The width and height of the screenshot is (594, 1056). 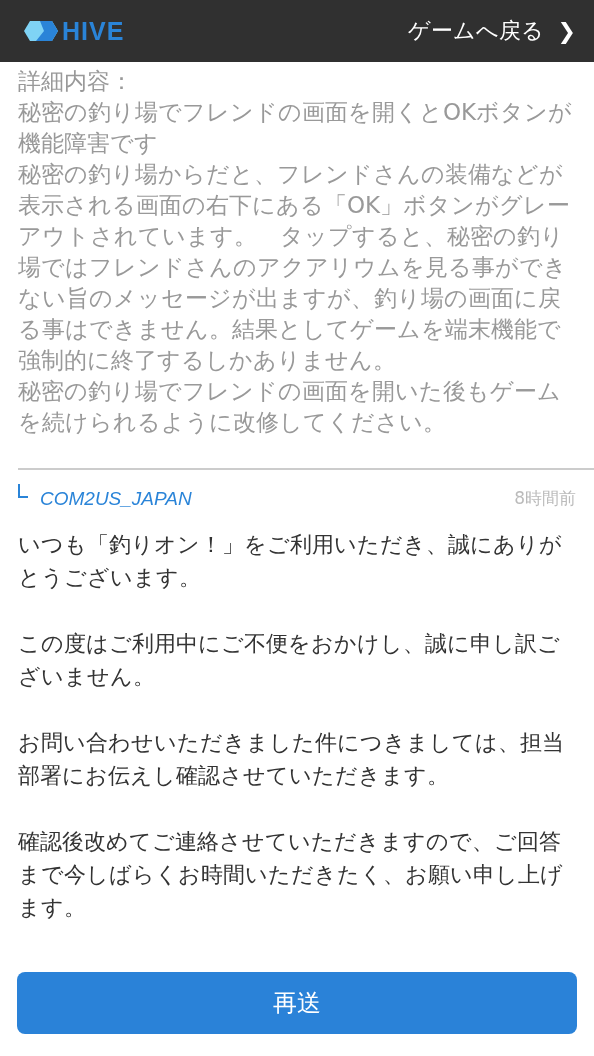 I want to click on reply-corner-icon, so click(x=23, y=491).